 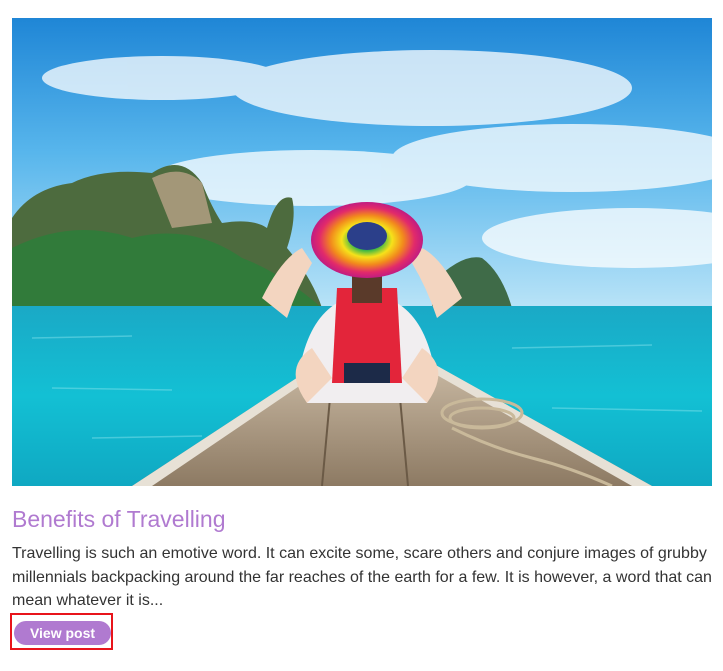 I want to click on post-title: Benefits of Travelling, so click(x=119, y=519).